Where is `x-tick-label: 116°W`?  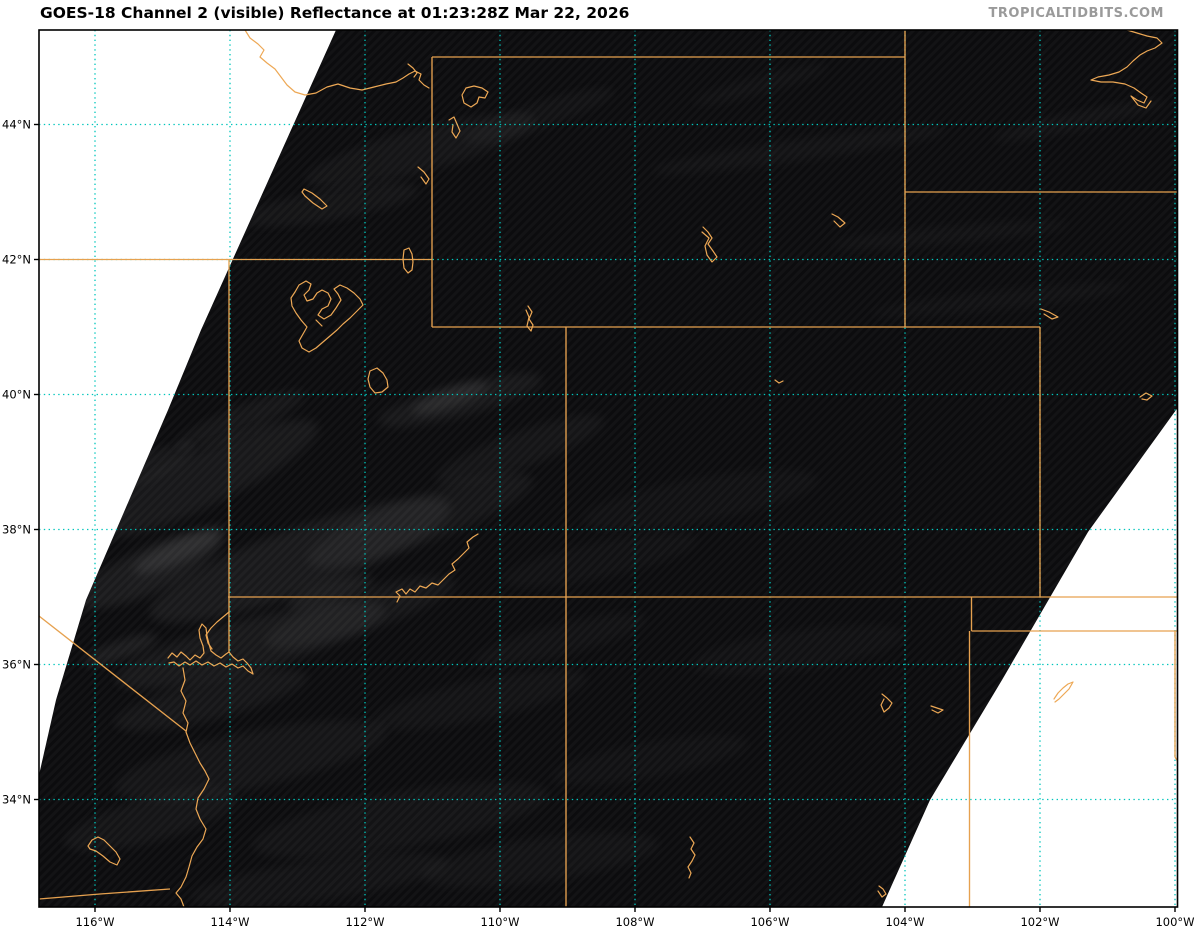
x-tick-label: 116°W is located at coordinates (94, 922).